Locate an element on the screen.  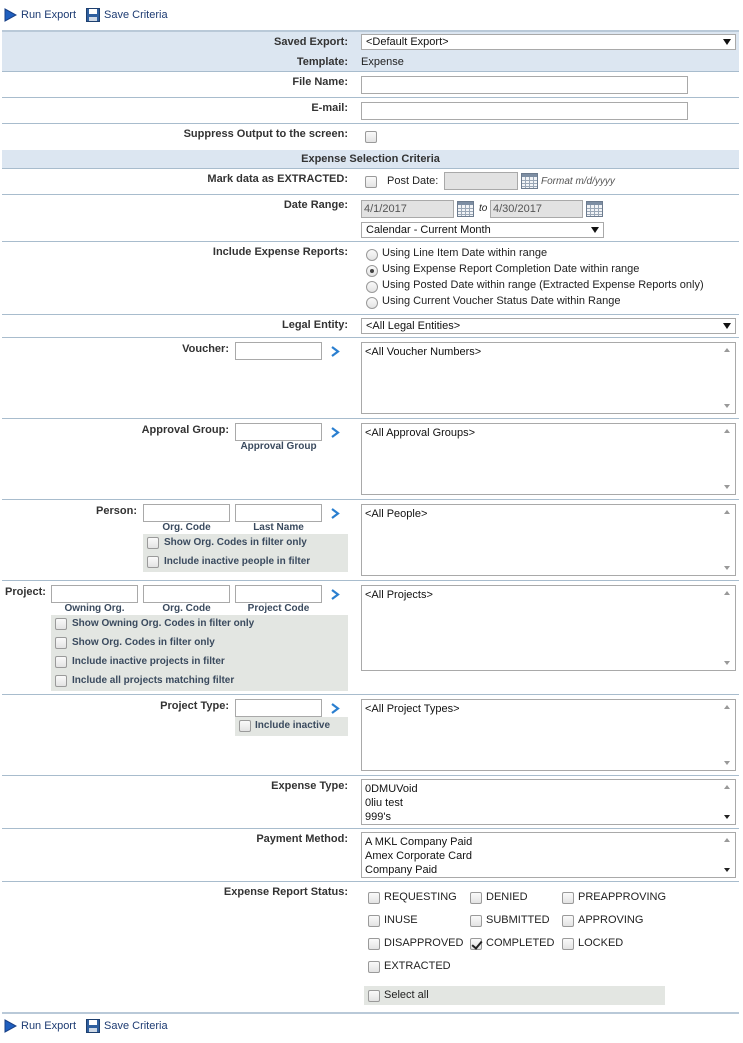
date-from-input: 4/1/2017 is located at coordinates (407, 209).